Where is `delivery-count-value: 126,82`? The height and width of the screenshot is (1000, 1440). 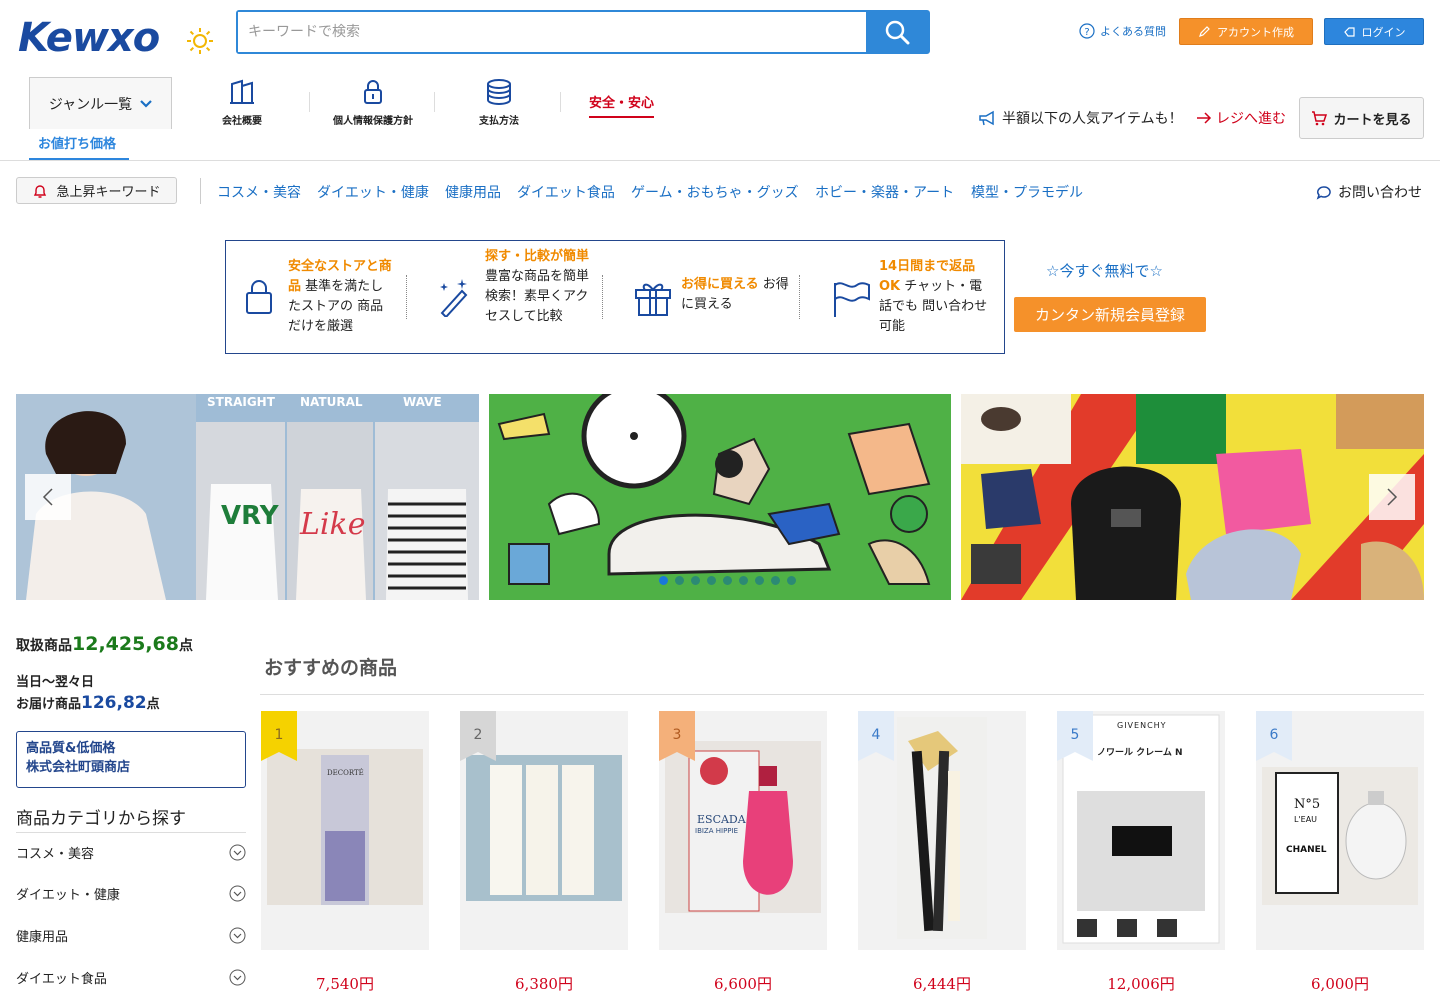 delivery-count-value: 126,82 is located at coordinates (114, 703).